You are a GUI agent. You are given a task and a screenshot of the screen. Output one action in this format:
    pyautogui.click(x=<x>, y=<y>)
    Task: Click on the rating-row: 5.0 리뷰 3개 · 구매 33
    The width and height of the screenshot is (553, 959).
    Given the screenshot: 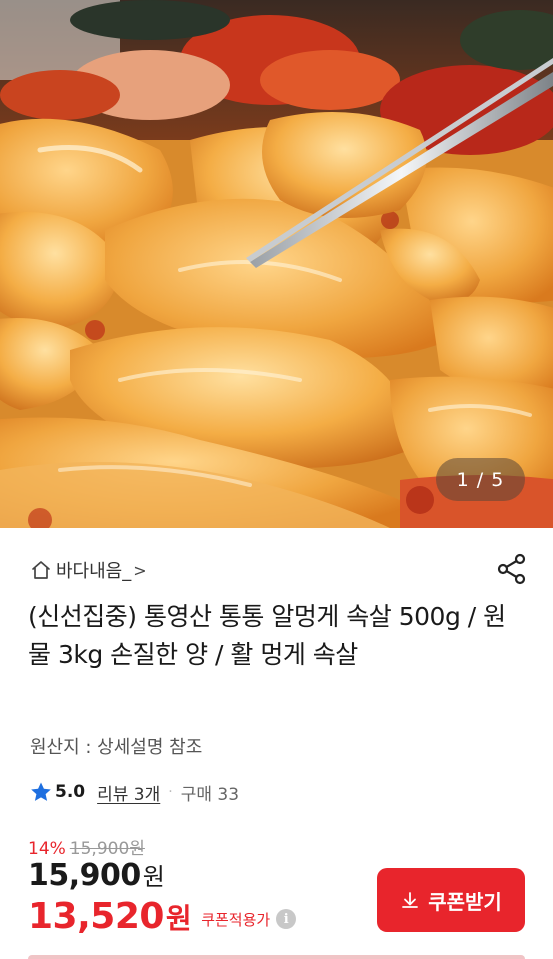 What is the action you would take?
    pyautogui.click(x=134, y=792)
    